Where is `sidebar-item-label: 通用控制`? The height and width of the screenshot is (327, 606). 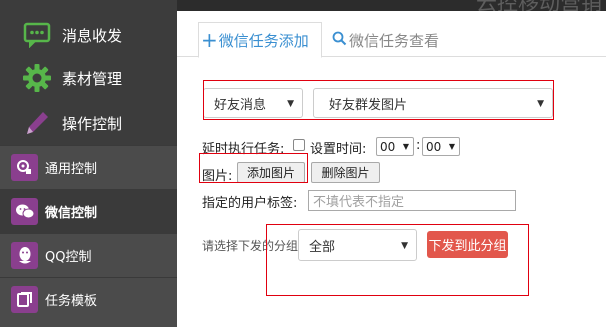
sidebar-item-label: 通用控制 is located at coordinates (71, 169).